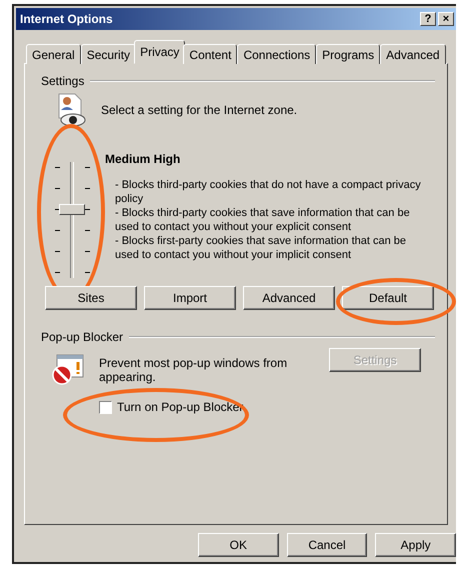  What do you see at coordinates (68, 370) in the screenshot?
I see `blocked-window-icon` at bounding box center [68, 370].